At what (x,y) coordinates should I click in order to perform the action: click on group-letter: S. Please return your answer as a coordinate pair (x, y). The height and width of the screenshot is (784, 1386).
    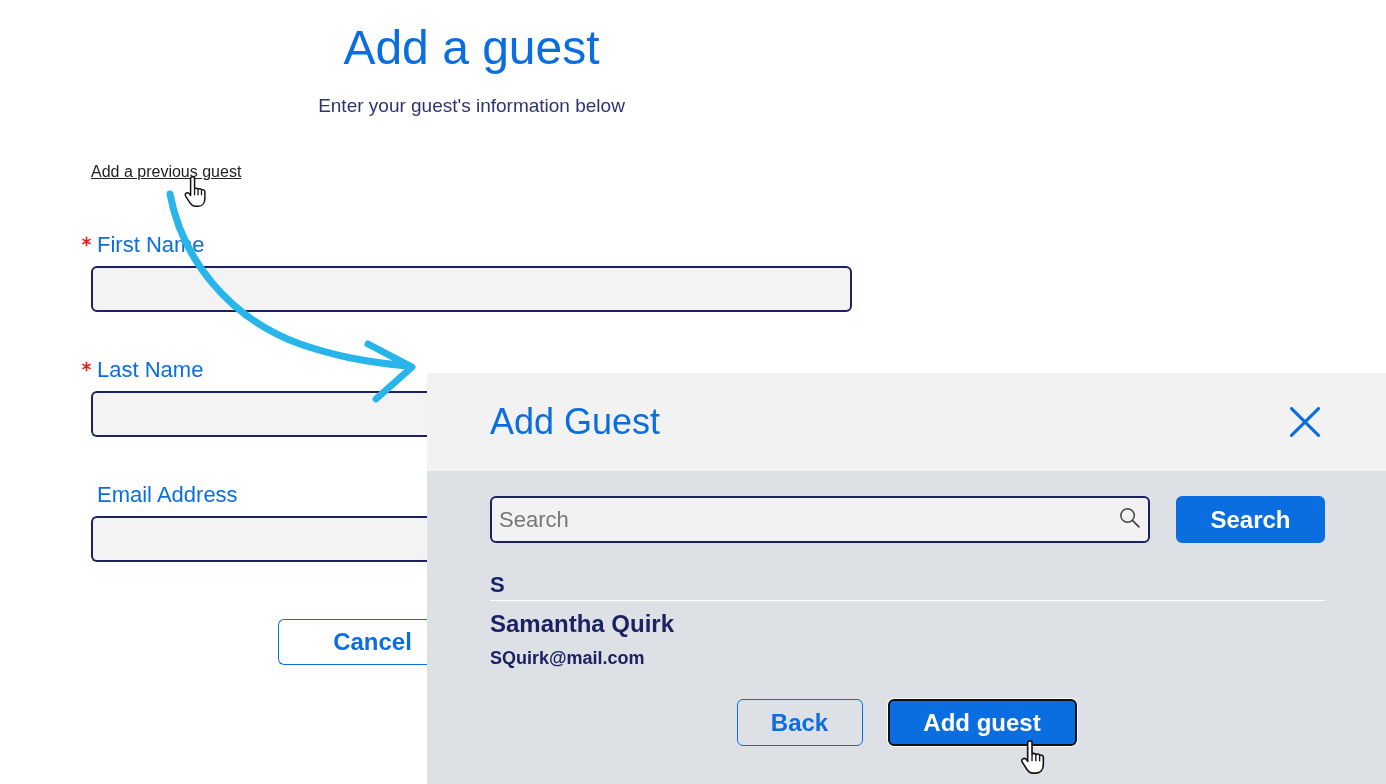
    Looking at the image, I should click on (497, 585).